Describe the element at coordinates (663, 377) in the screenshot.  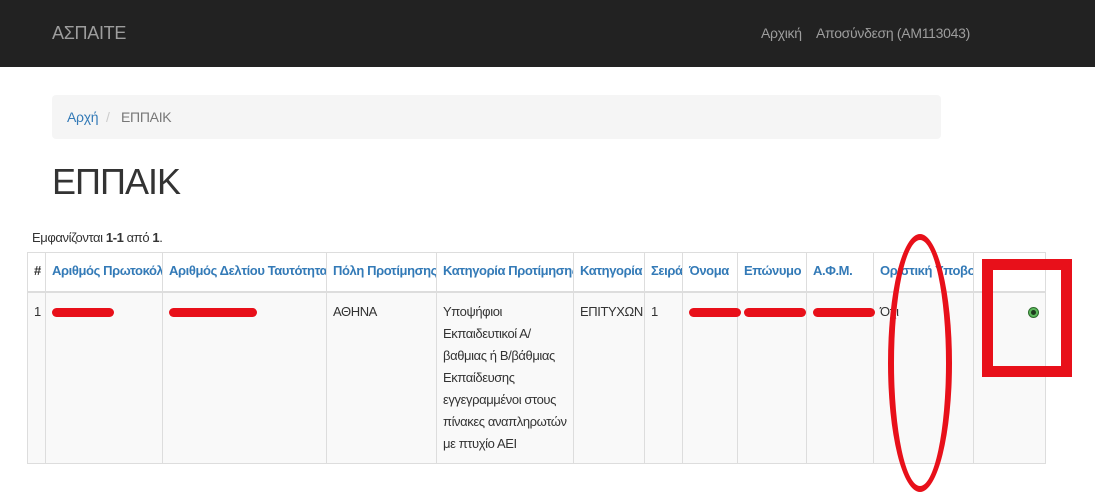
I see `cell-order: 1` at that location.